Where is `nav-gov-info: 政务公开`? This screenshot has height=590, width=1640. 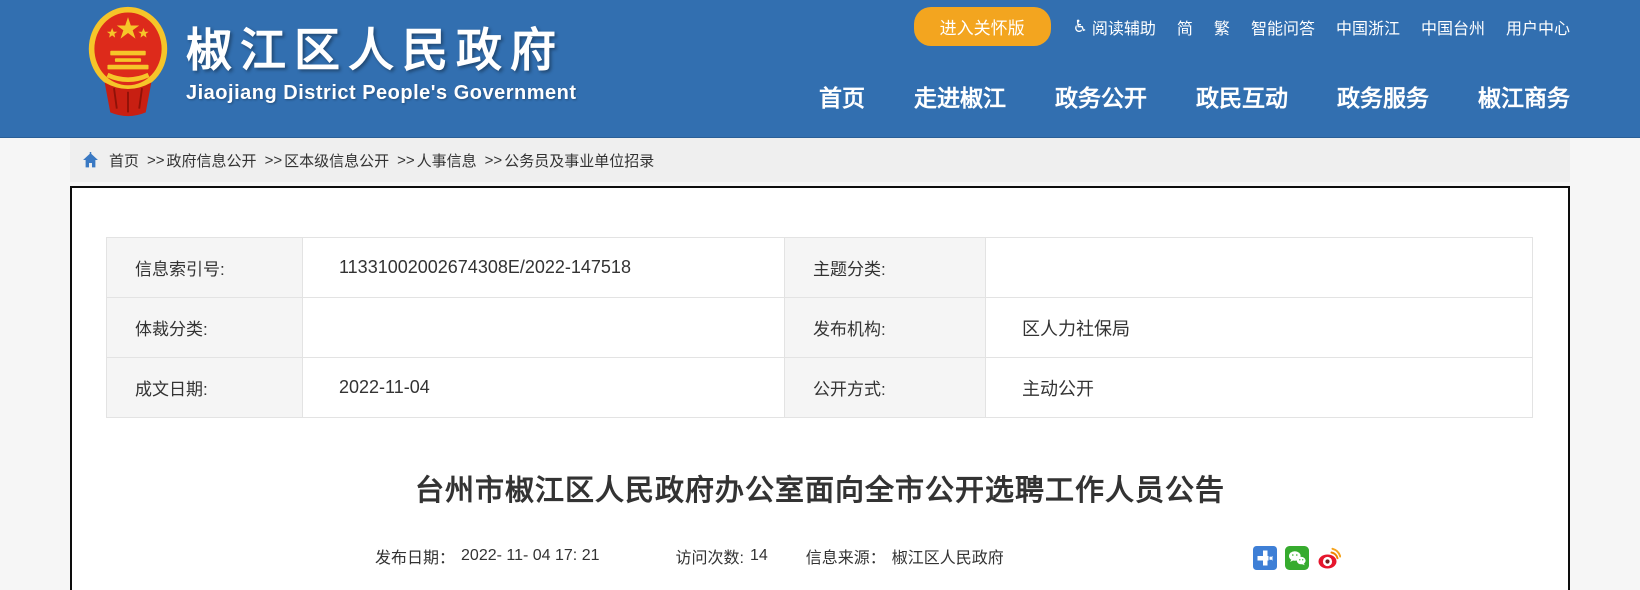 nav-gov-info: 政务公开 is located at coordinates (1101, 96).